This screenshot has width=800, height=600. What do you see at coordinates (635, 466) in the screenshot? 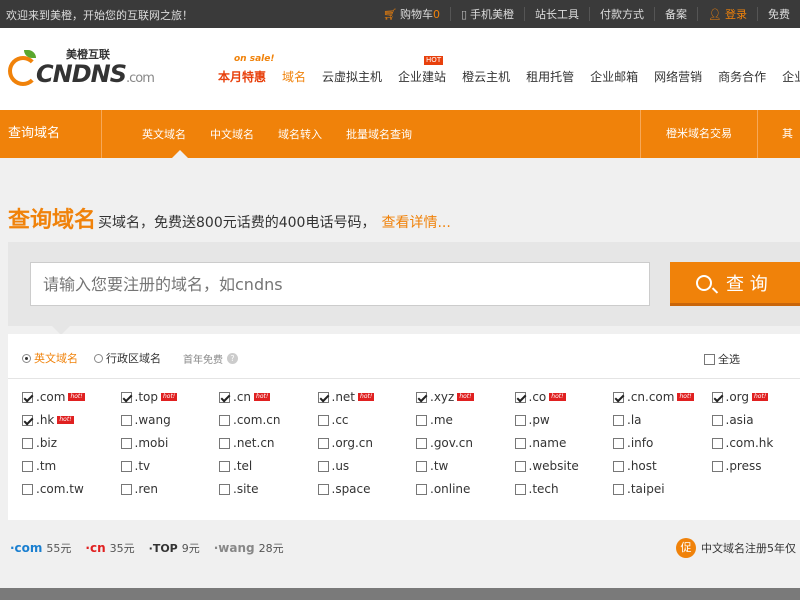
I see `tld-option: .host` at bounding box center [635, 466].